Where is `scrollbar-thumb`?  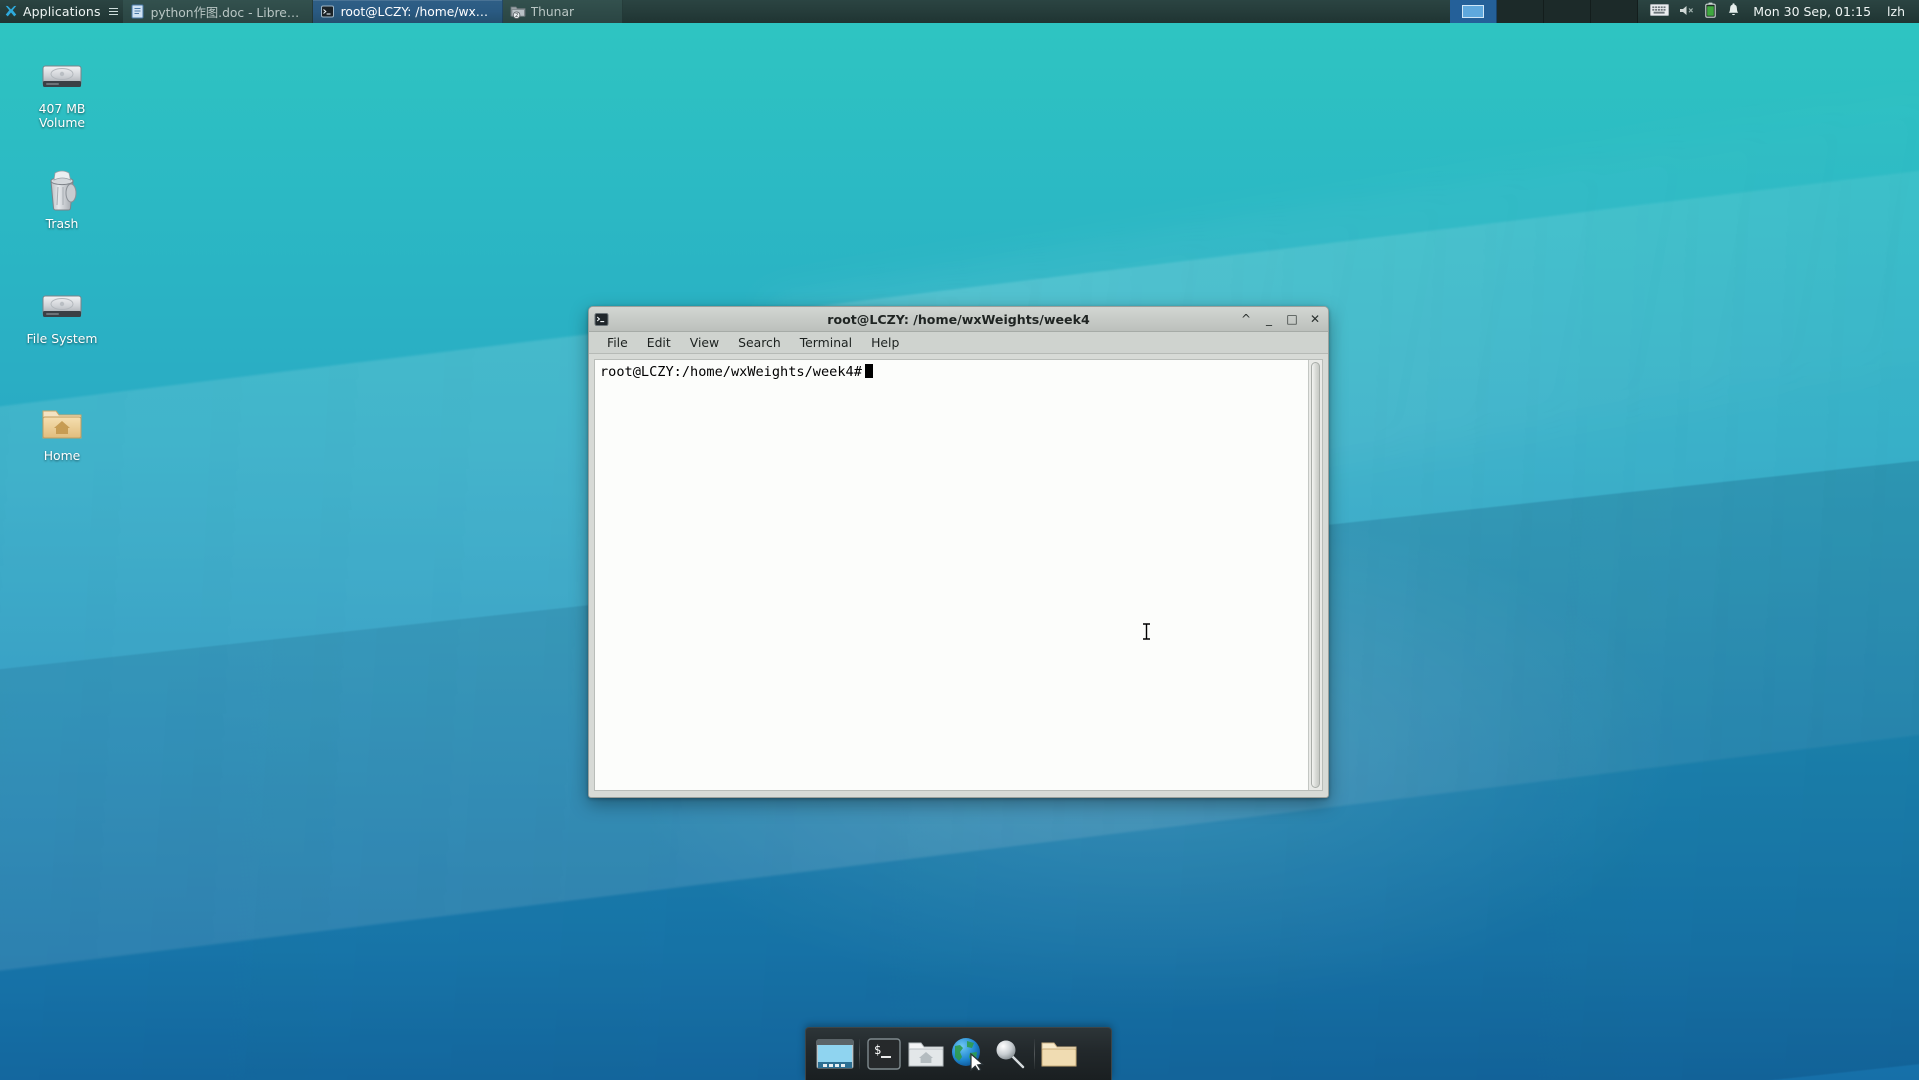 scrollbar-thumb is located at coordinates (1315, 575).